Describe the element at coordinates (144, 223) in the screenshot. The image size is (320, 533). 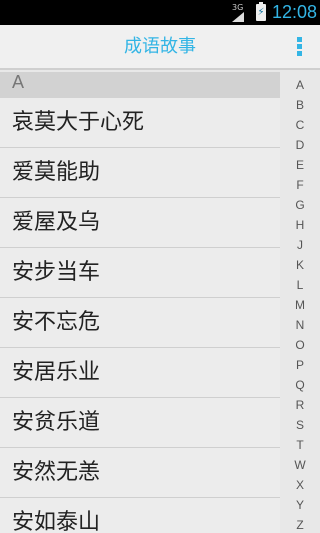
I see `list-item: 爱屋及乌` at that location.